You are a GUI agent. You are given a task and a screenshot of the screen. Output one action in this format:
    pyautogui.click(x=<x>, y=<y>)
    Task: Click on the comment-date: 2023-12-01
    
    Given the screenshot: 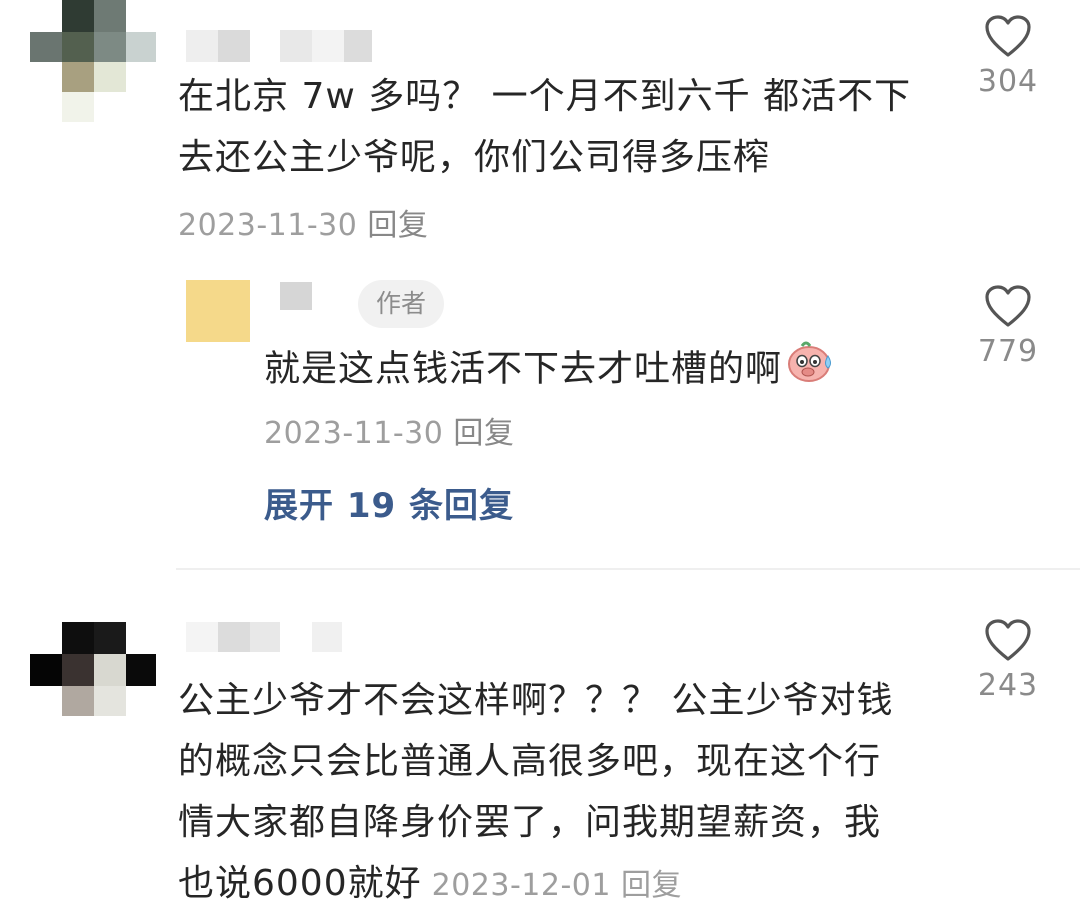 What is the action you would take?
    pyautogui.click(x=521, y=885)
    